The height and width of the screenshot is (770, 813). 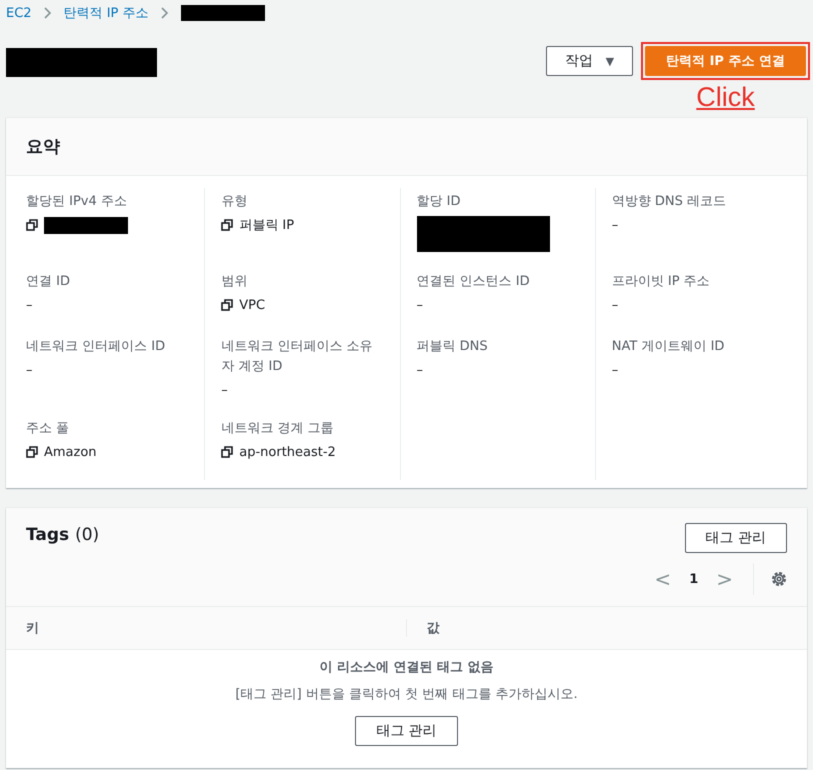 I want to click on field-label: 역방향 DNS 레코드, so click(x=670, y=202).